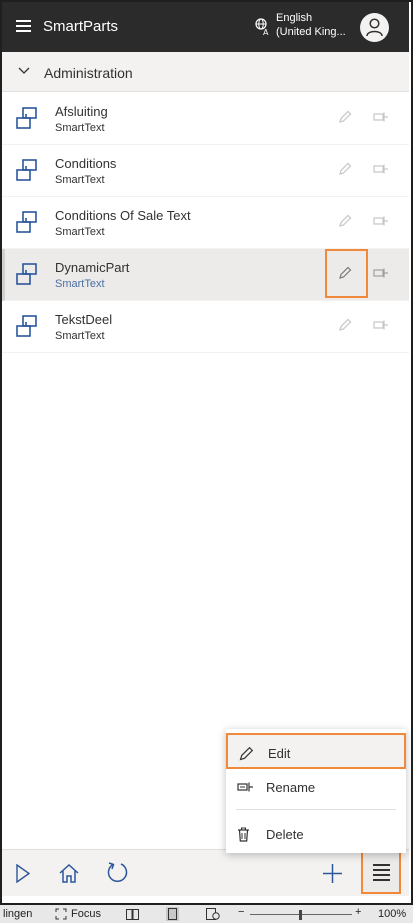  What do you see at coordinates (172, 914) in the screenshot?
I see `print-layout-icon` at bounding box center [172, 914].